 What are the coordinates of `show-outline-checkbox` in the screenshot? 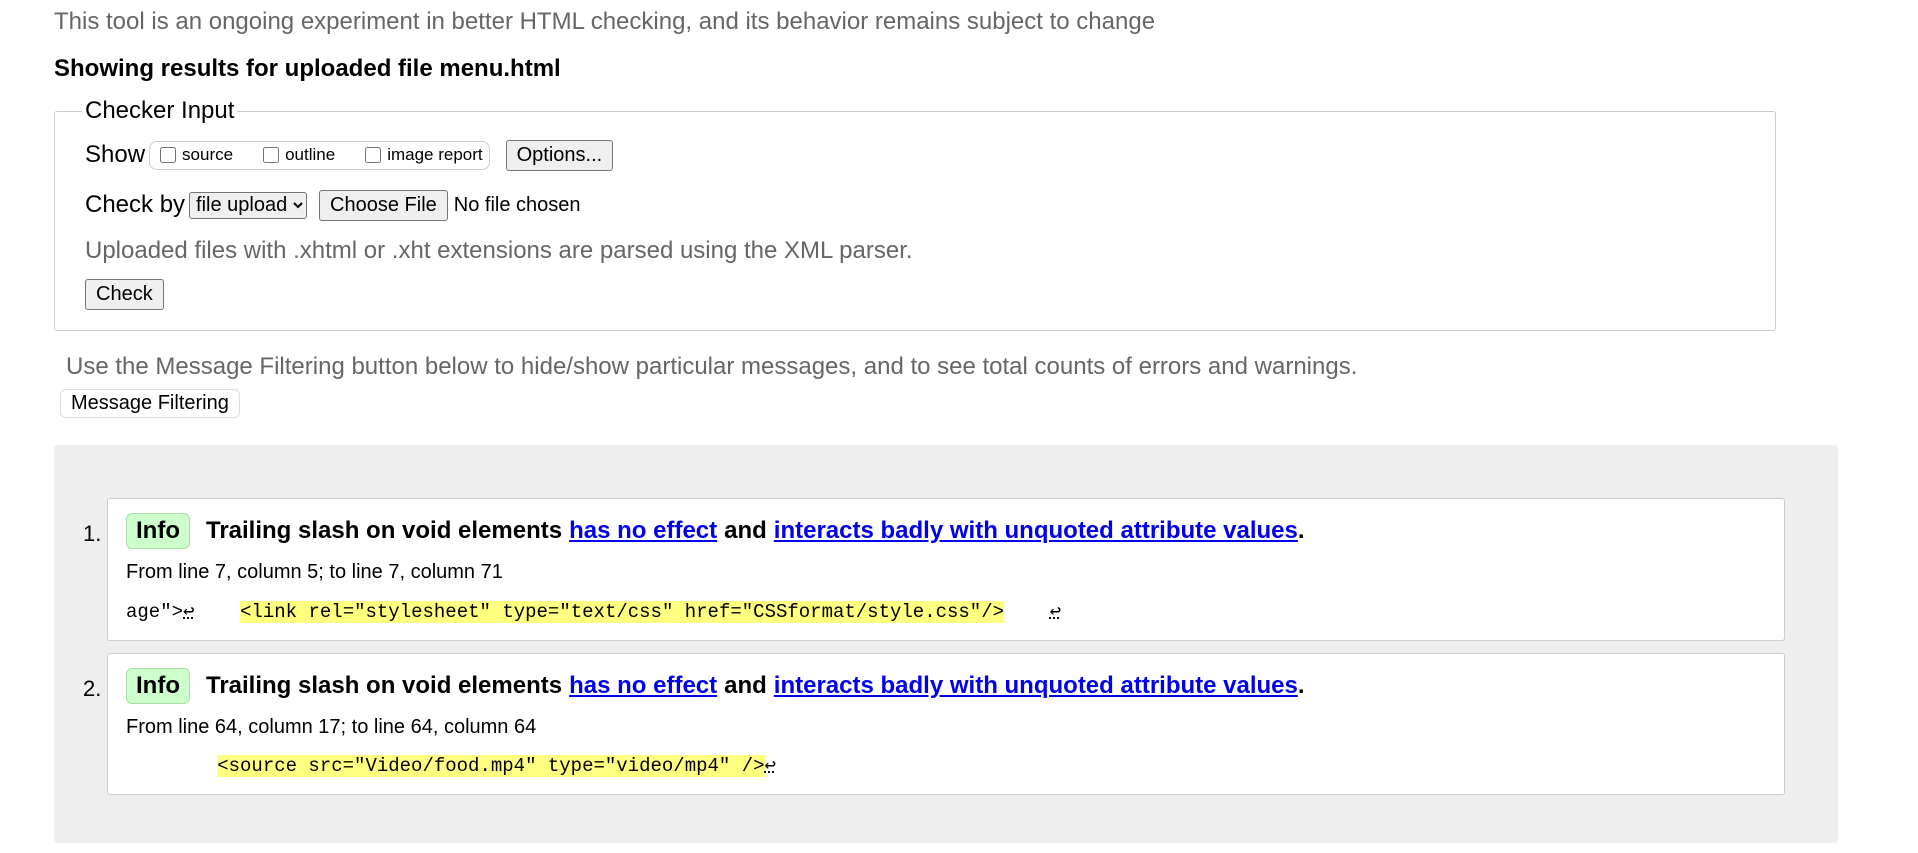 It's located at (271, 155).